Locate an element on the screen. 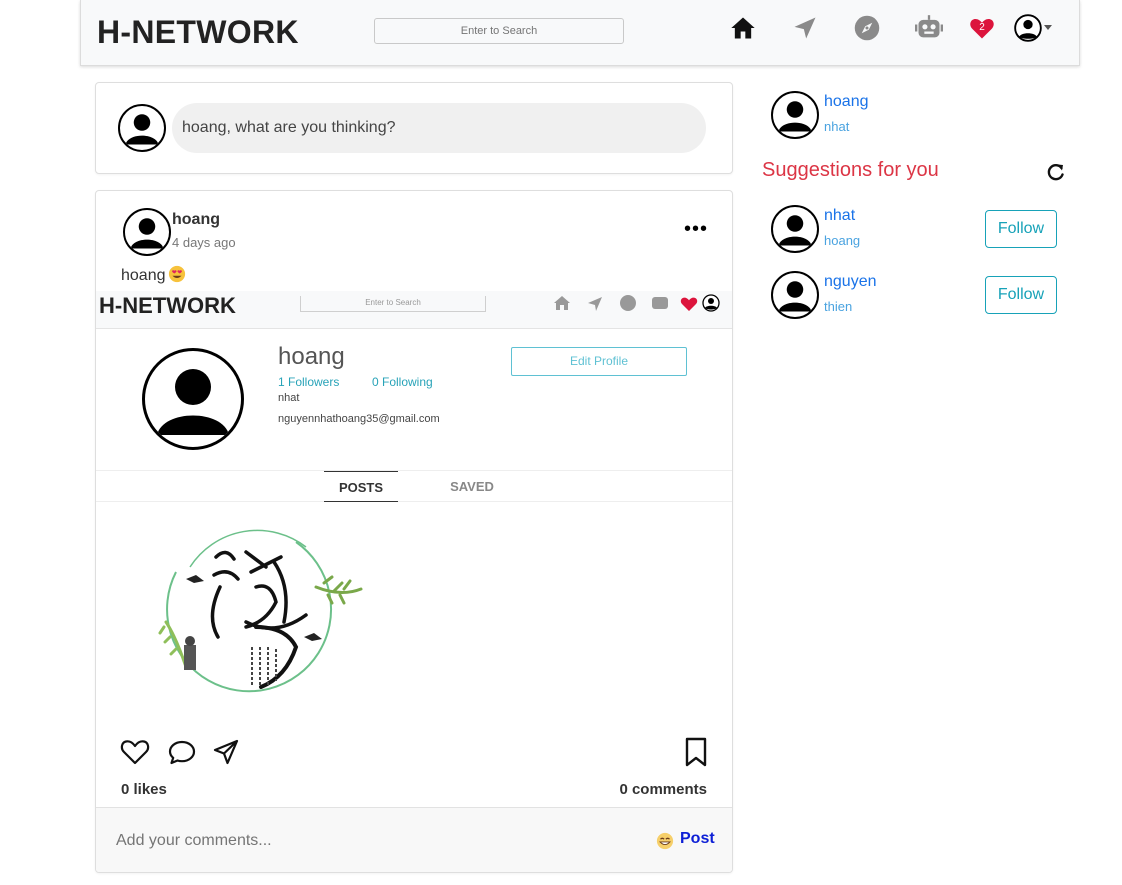 The height and width of the screenshot is (885, 1122). image-brand: H-NETWORK is located at coordinates (167, 305).